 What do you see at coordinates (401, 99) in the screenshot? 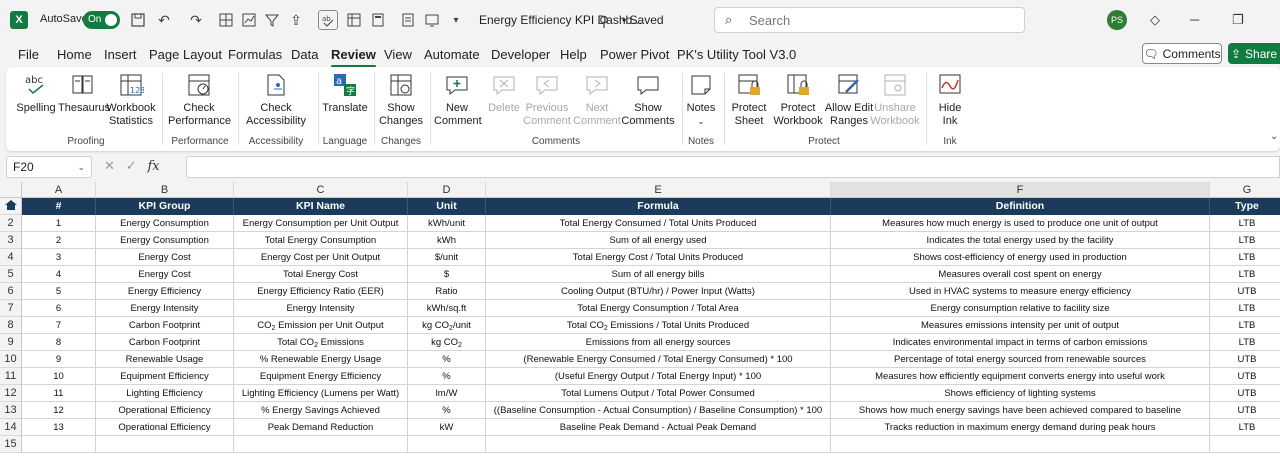
I see `show-changes-button: Show Changes` at bounding box center [401, 99].